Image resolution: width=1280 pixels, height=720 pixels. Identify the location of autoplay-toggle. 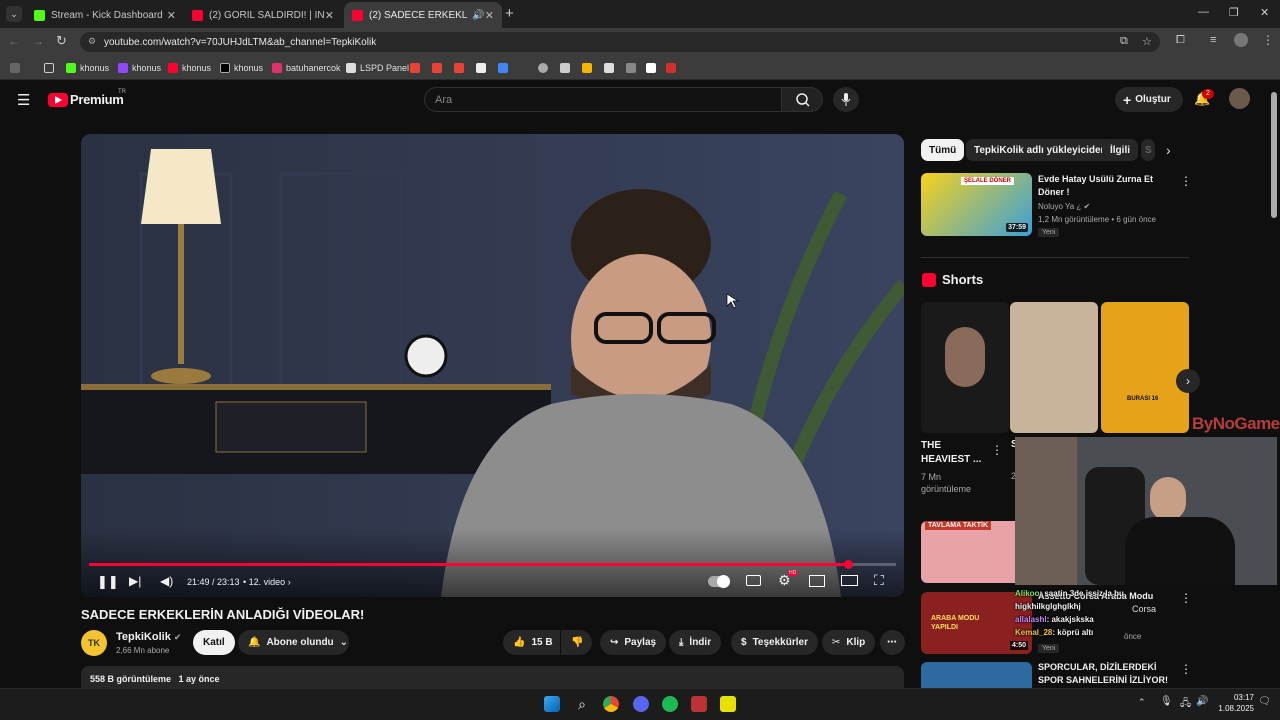
(719, 581).